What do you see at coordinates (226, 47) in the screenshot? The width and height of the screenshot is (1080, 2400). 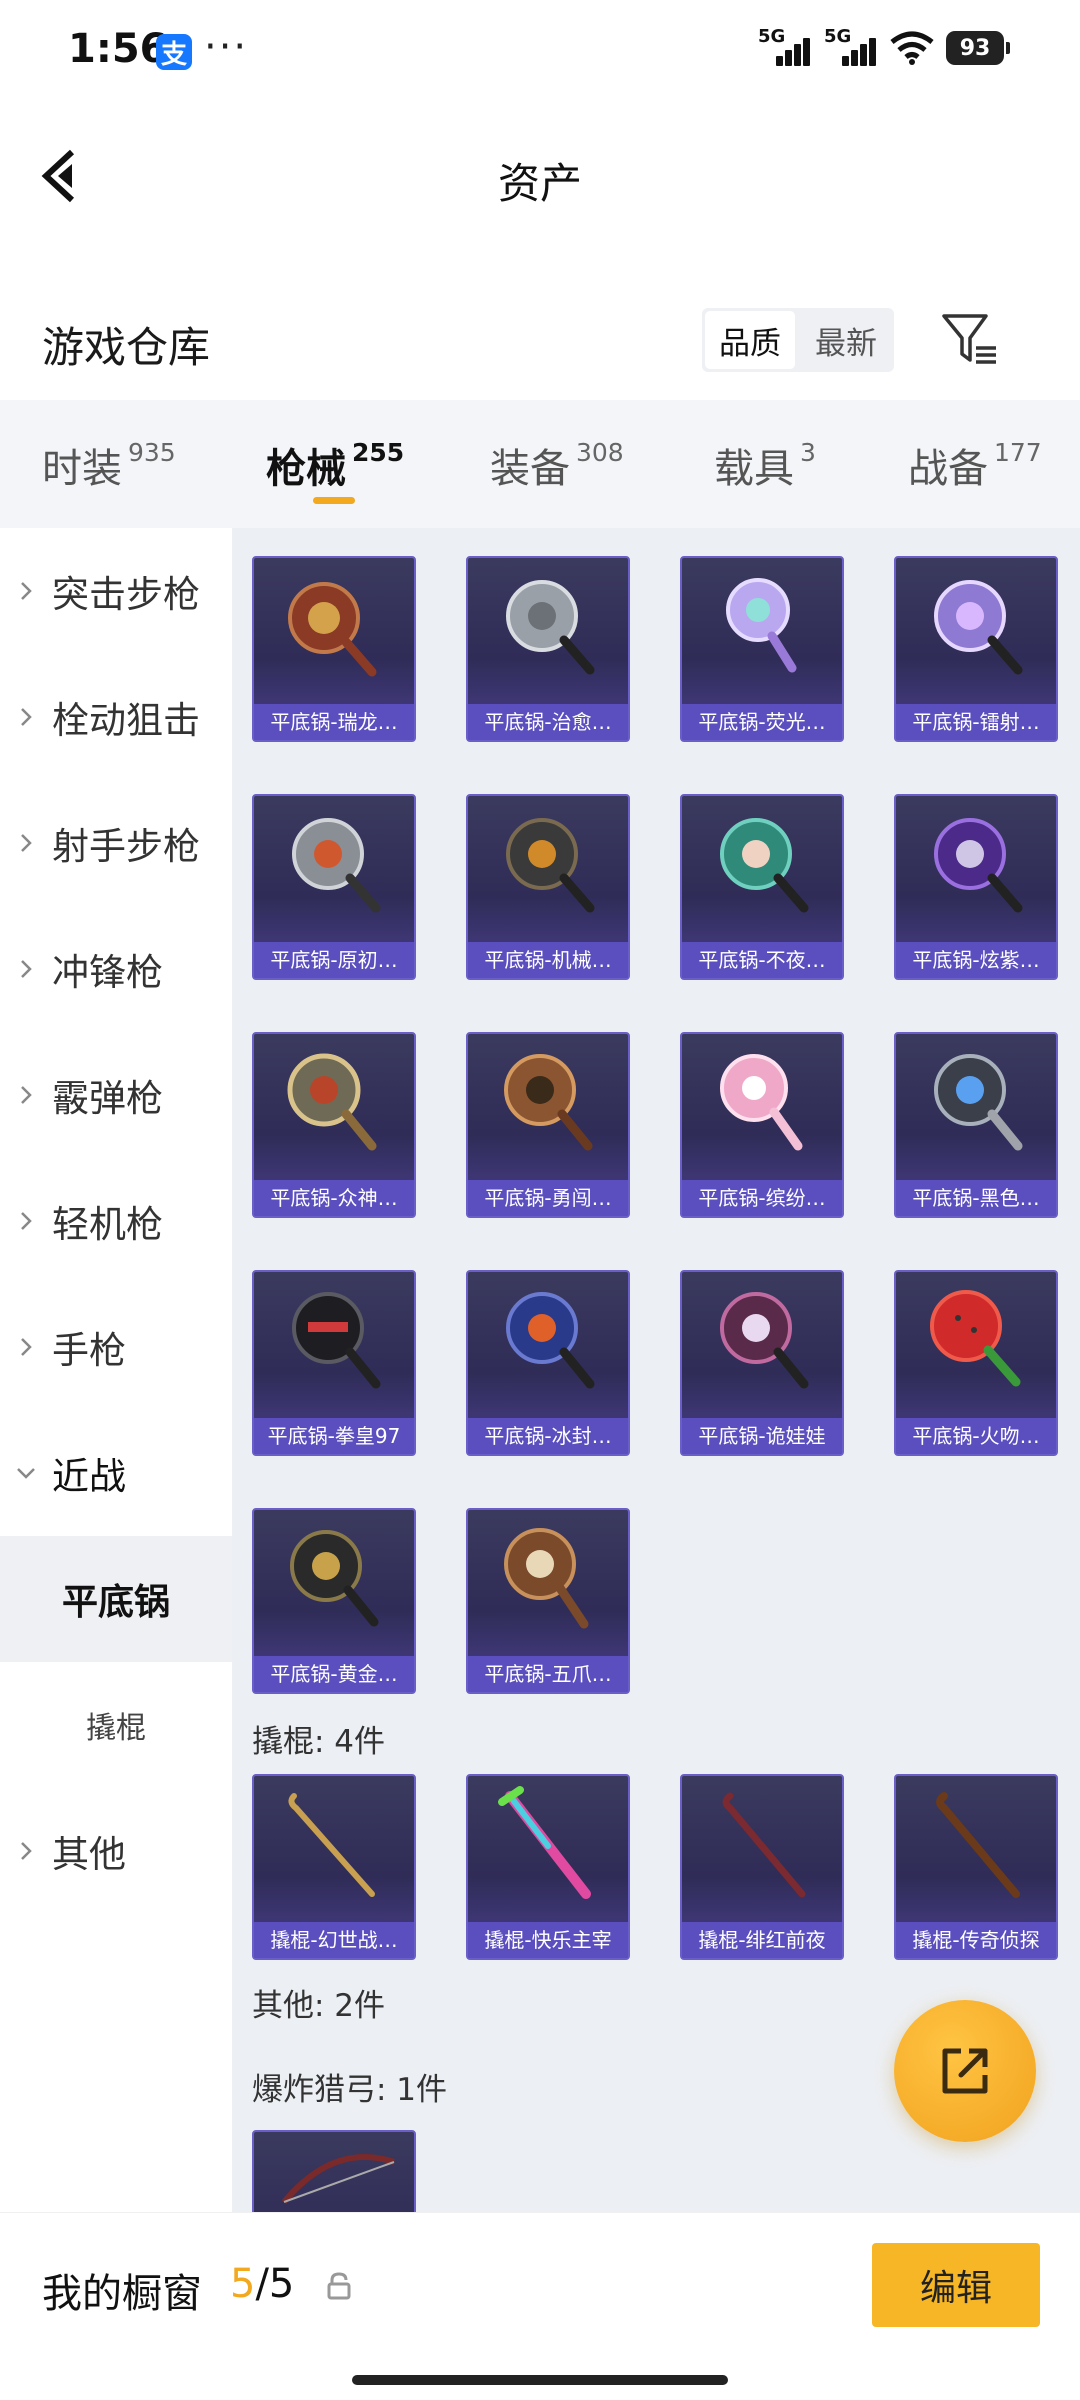 I see `more-notifications-icon: ···` at bounding box center [226, 47].